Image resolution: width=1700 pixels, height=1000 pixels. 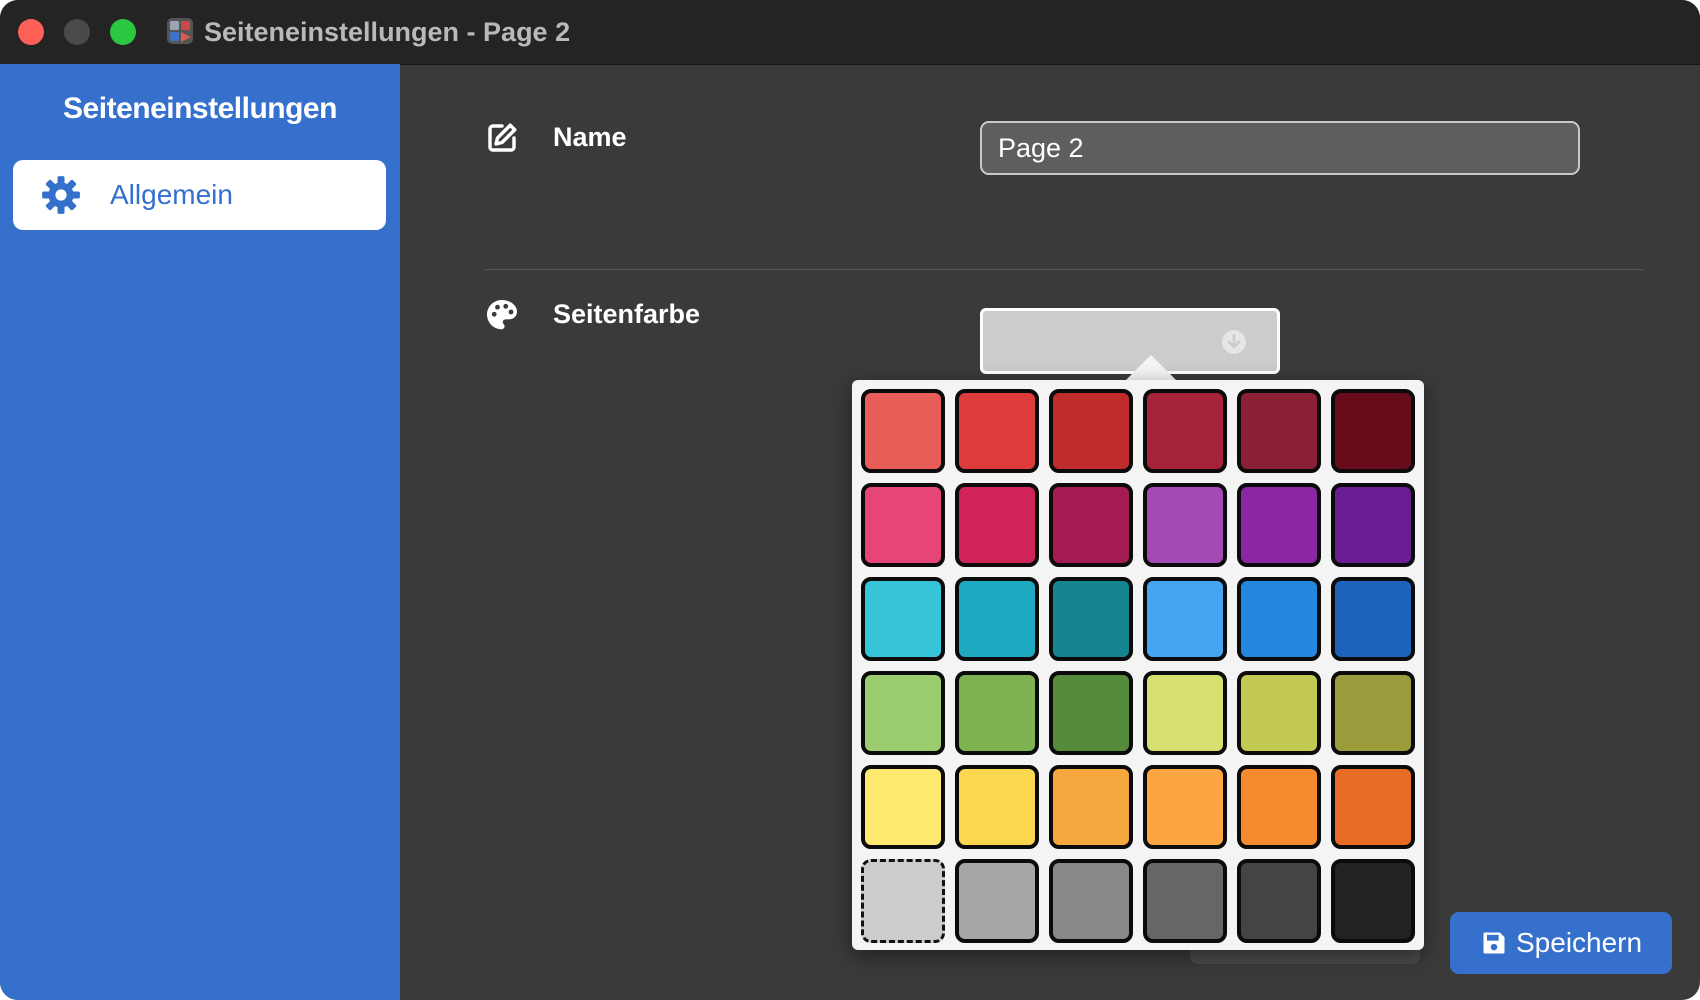 I want to click on window-title: Seiteneinstellungen - Page 2, so click(x=387, y=32).